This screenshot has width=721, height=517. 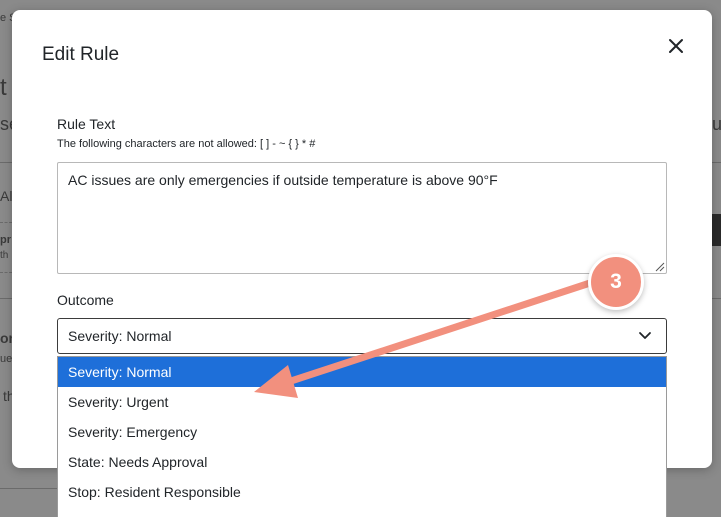 What do you see at coordinates (362, 336) in the screenshot?
I see `outcome-select: Severity: Normal` at bounding box center [362, 336].